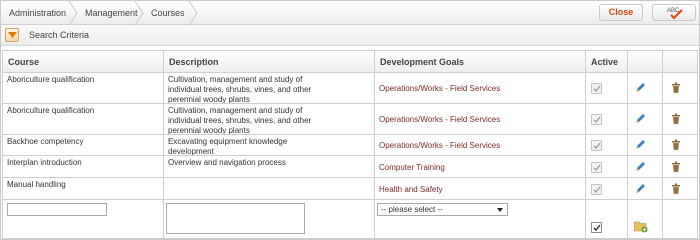 This screenshot has height=240, width=700. What do you see at coordinates (607, 219) in the screenshot?
I see `new-active-cell` at bounding box center [607, 219].